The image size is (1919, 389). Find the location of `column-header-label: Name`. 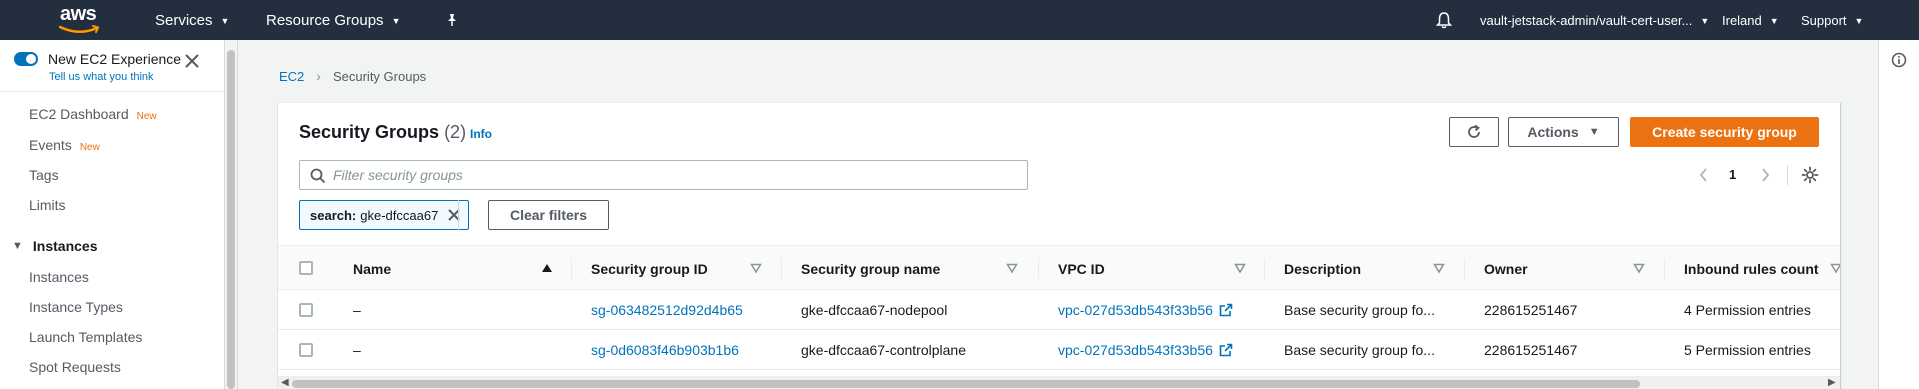

column-header-label: Name is located at coordinates (372, 268).